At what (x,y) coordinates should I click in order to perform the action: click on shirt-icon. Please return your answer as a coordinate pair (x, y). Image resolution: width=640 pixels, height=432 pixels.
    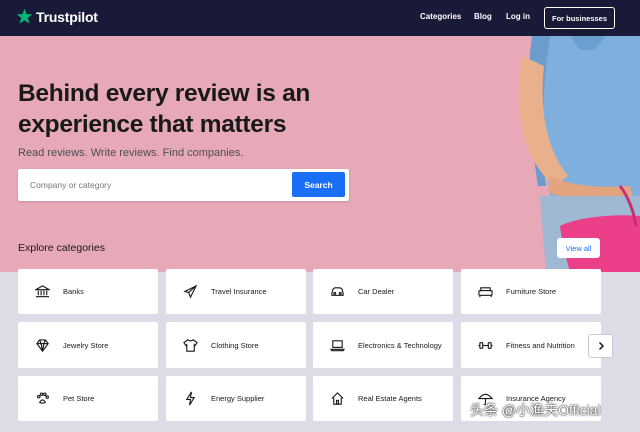
    Looking at the image, I should click on (190, 345).